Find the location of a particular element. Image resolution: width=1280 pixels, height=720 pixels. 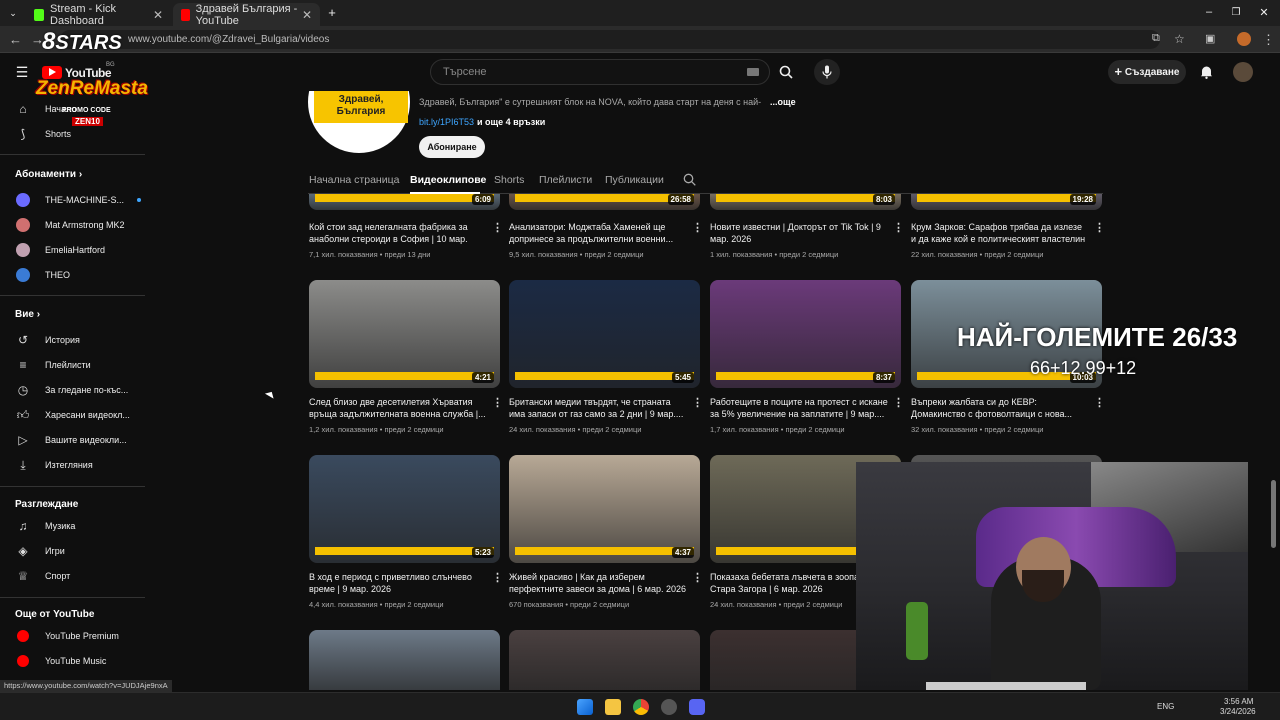

tab-playlists: Плейлисти is located at coordinates (565, 180).